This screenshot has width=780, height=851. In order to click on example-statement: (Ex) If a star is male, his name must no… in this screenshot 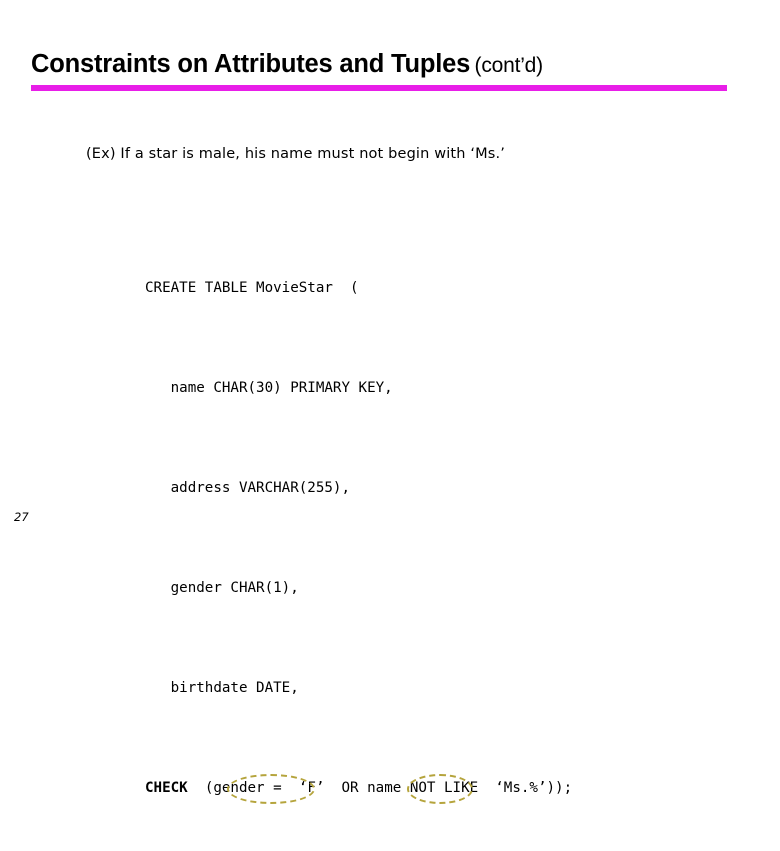, I will do `click(295, 154)`.